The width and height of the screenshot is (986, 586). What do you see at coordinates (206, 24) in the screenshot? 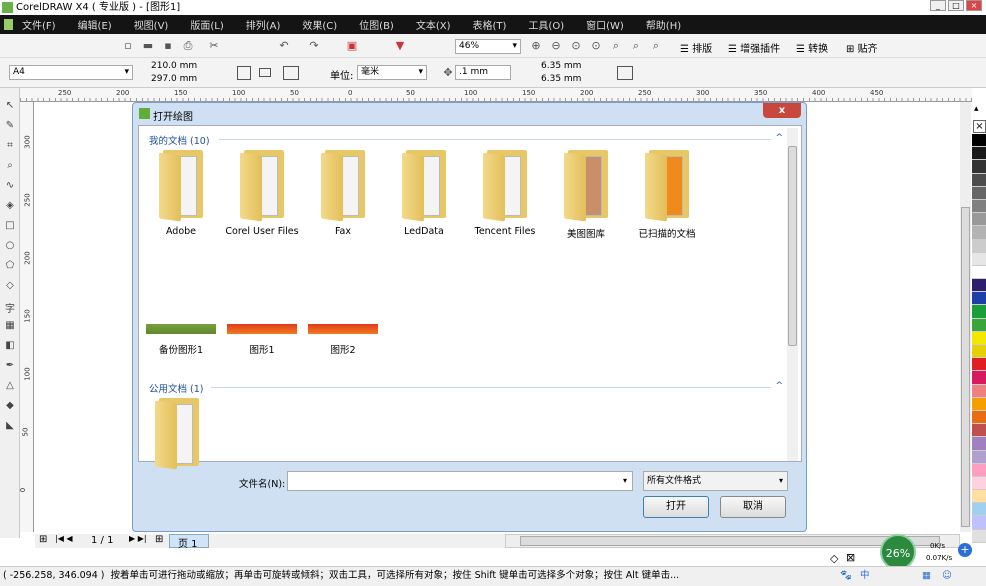
I see `menu-item: 版面(L)` at bounding box center [206, 24].